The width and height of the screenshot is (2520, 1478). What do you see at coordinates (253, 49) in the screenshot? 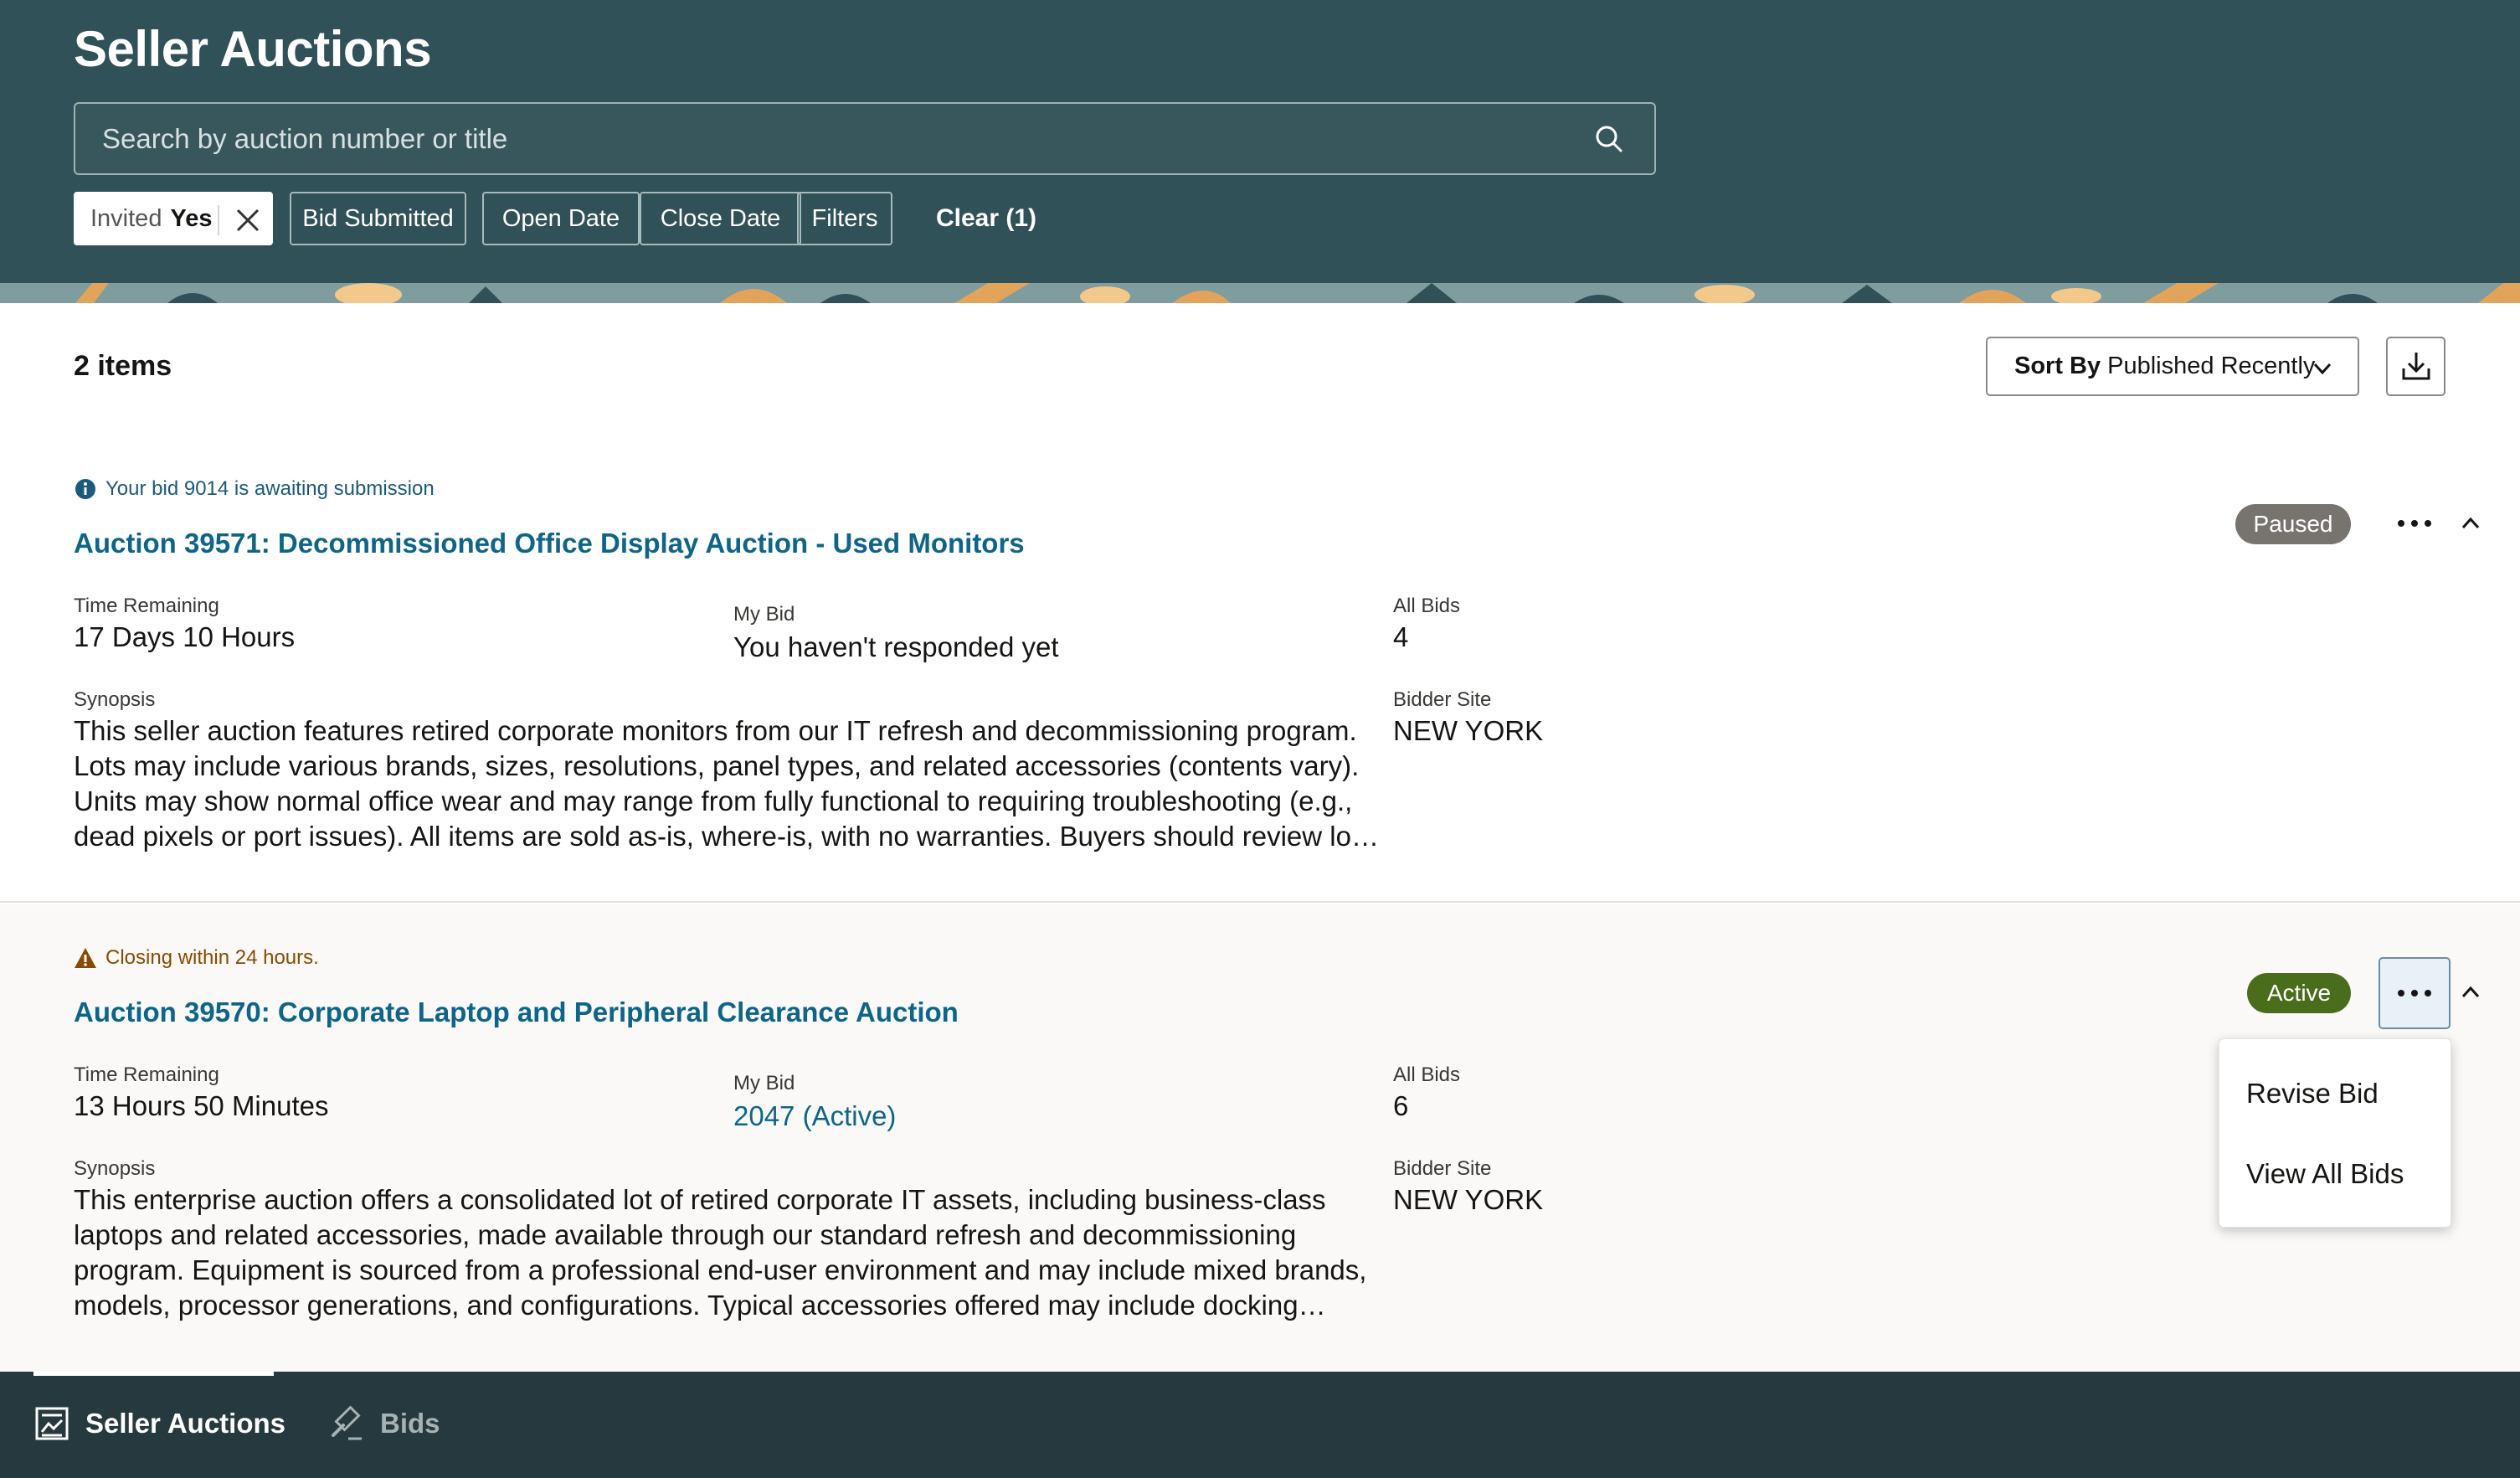
I see `page-title: Seller Auctions` at bounding box center [253, 49].